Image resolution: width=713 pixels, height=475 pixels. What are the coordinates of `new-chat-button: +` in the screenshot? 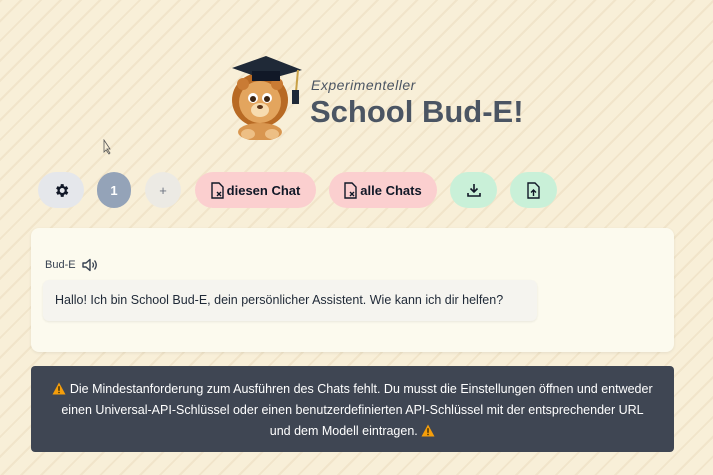 It's located at (163, 190).